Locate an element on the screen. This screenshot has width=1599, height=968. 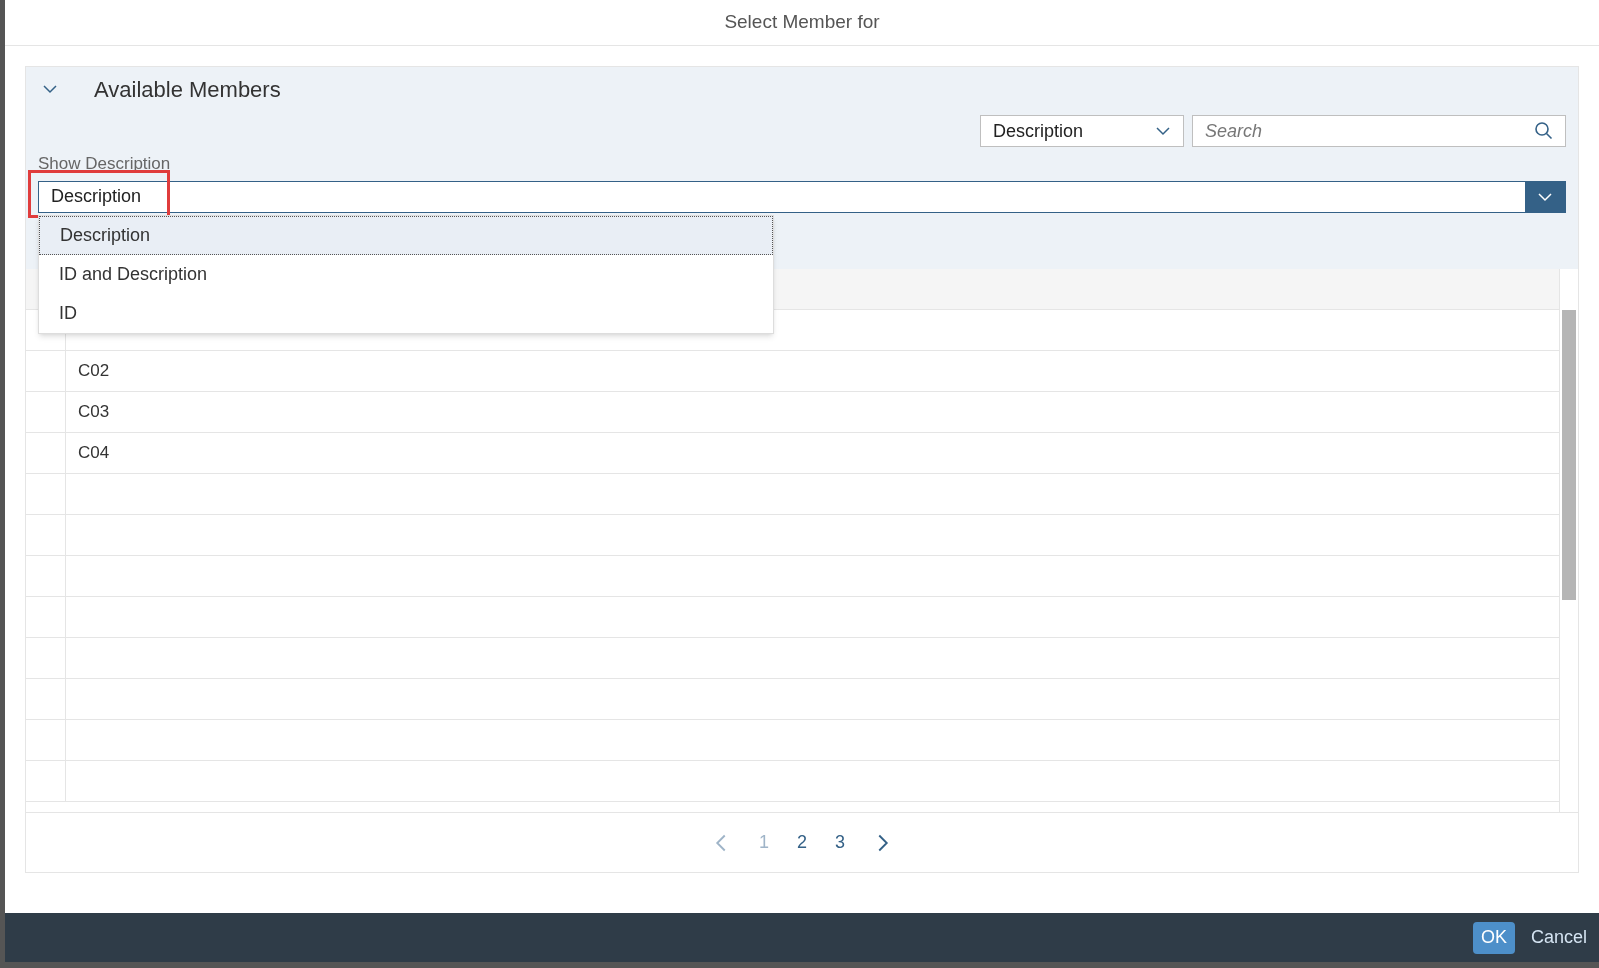
table-cell-text: C02 is located at coordinates (93, 370).